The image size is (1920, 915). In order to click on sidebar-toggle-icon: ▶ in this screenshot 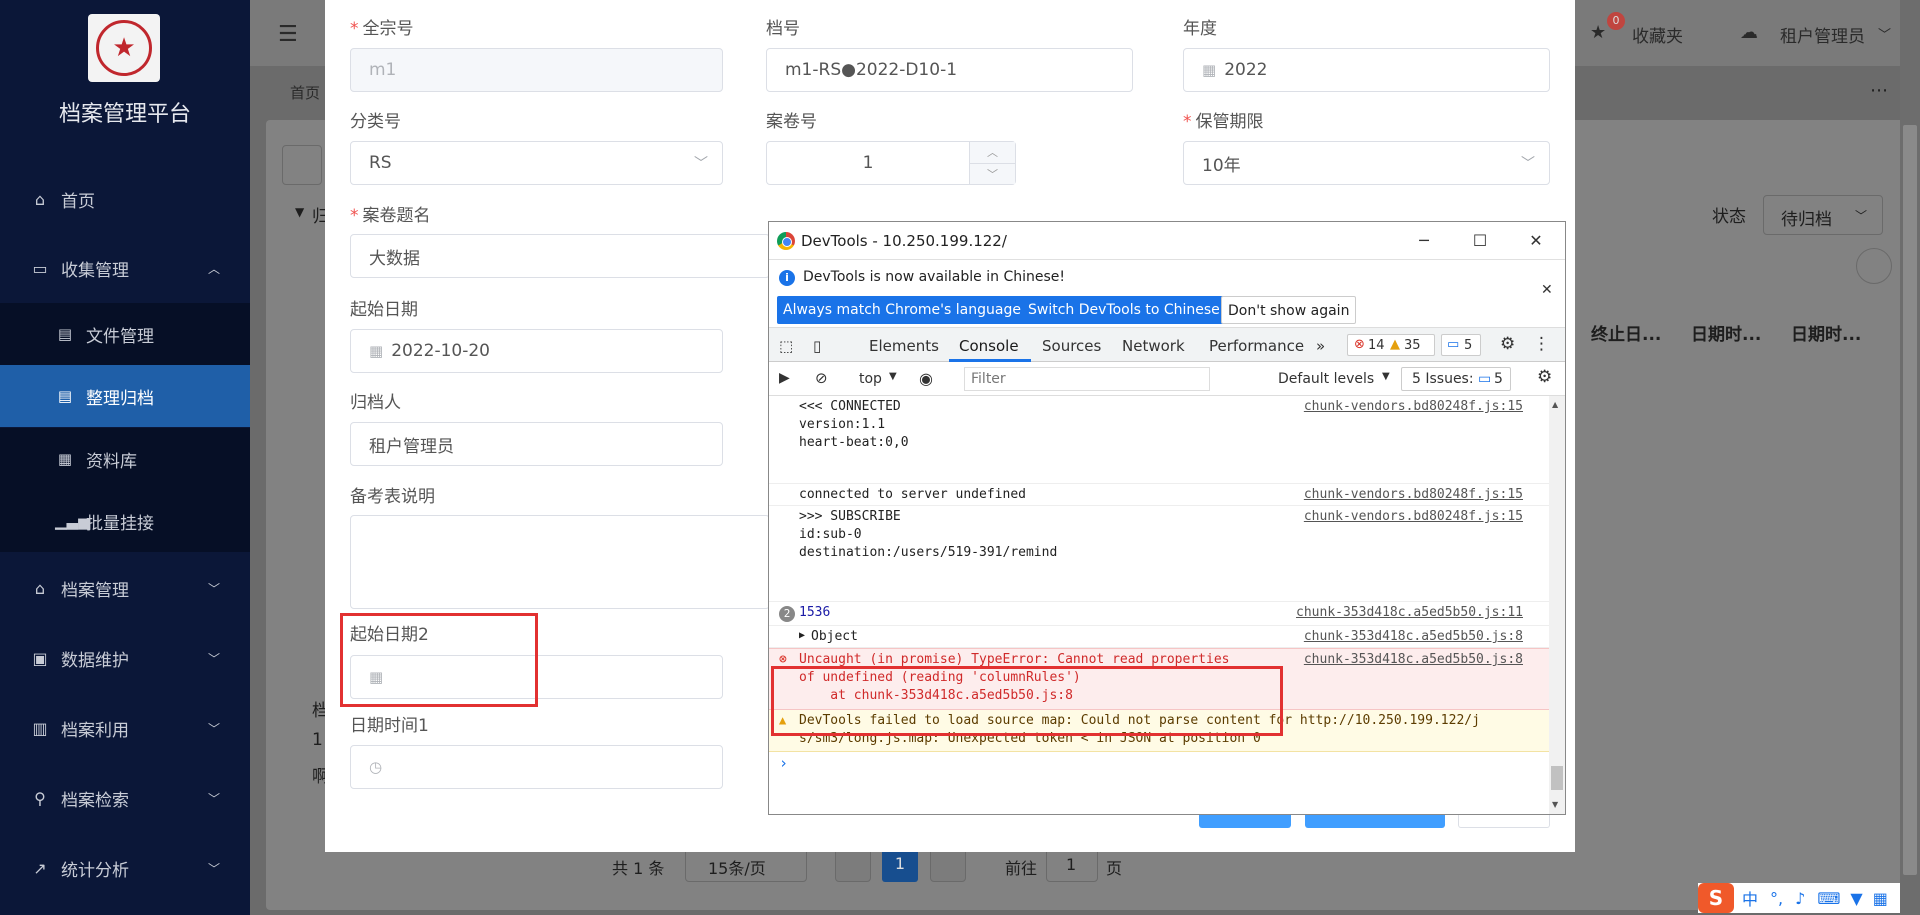, I will do `click(784, 378)`.